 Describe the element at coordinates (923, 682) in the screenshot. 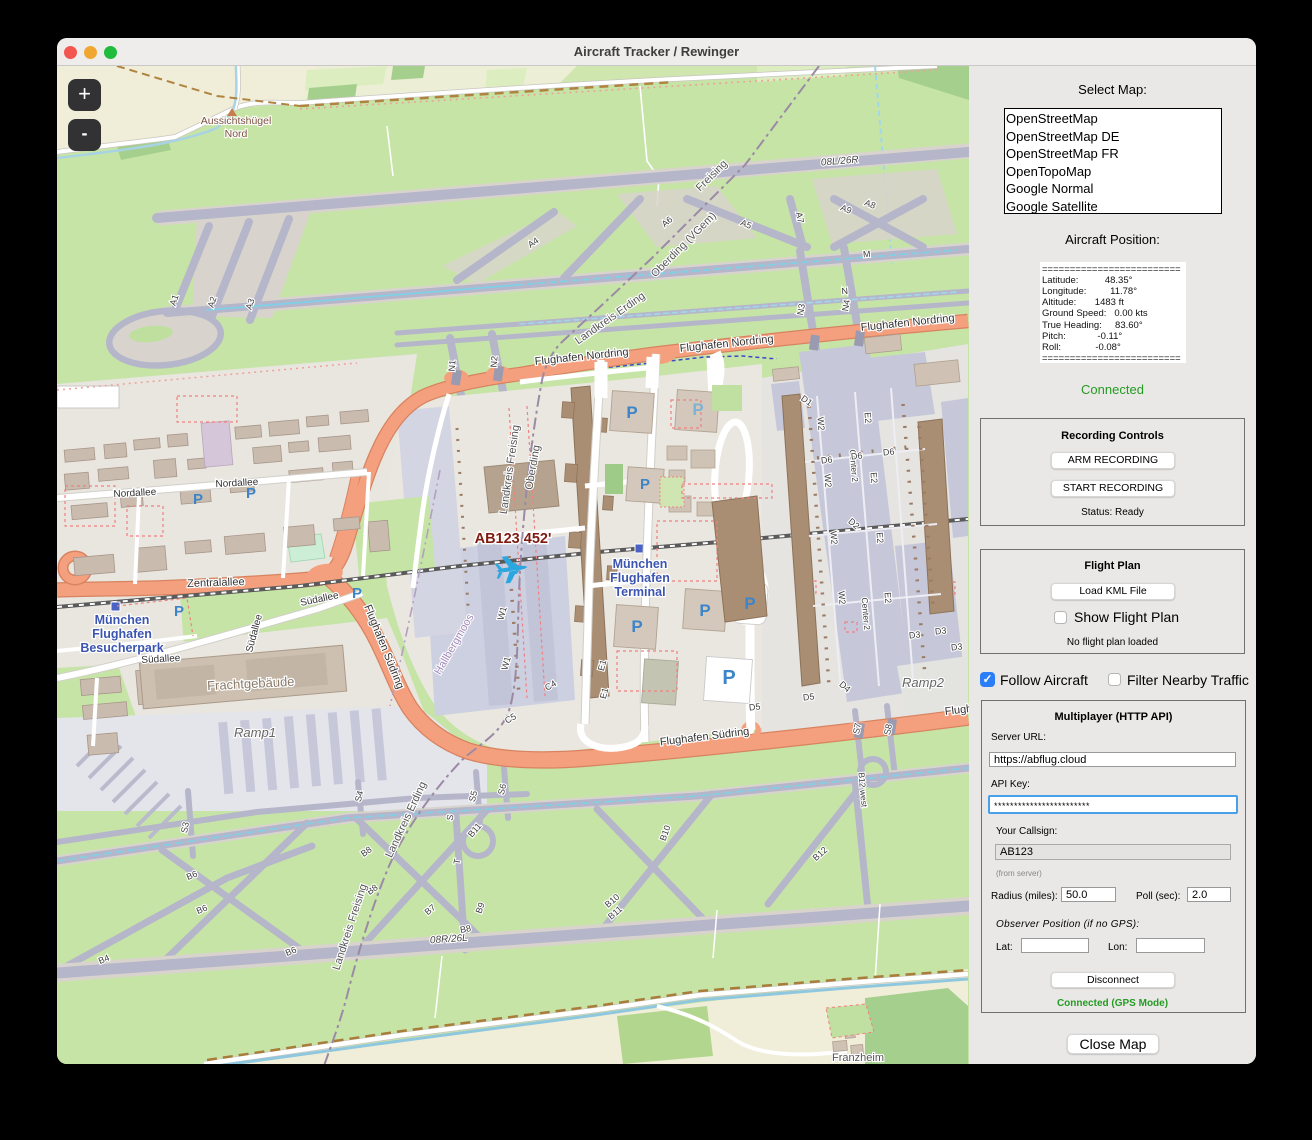

I see `svg-text: Ramp2` at that location.